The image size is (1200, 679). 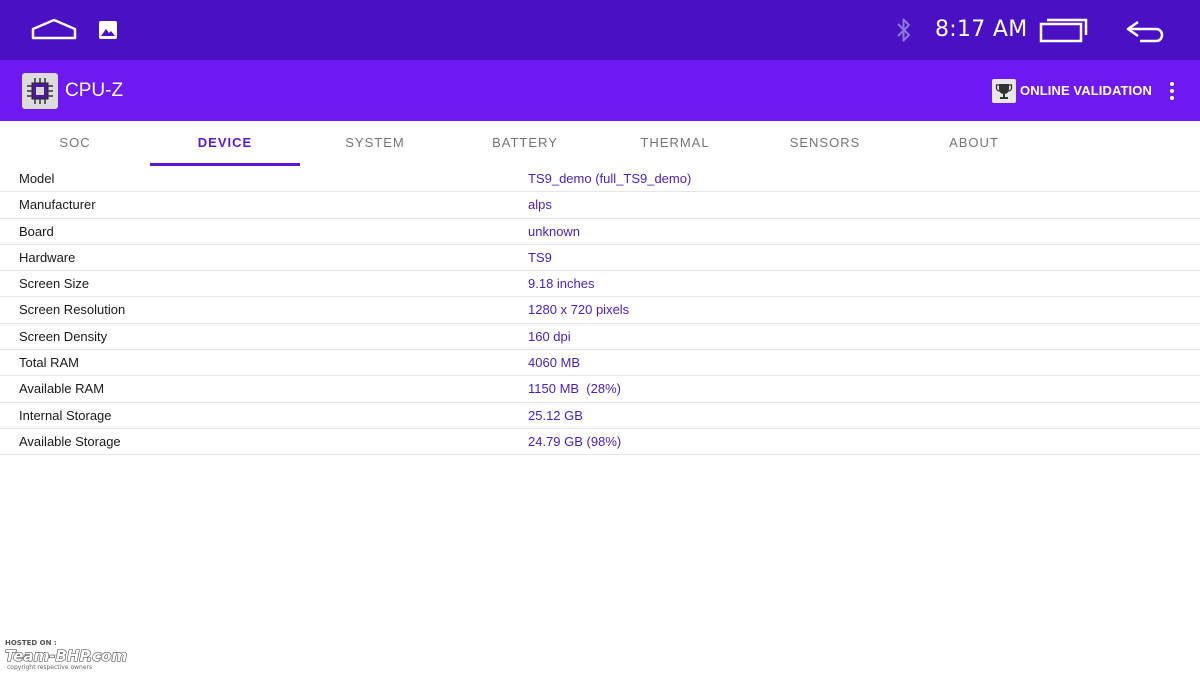 I want to click on row-label-internal-storage: Internal Storage, so click(x=65, y=415).